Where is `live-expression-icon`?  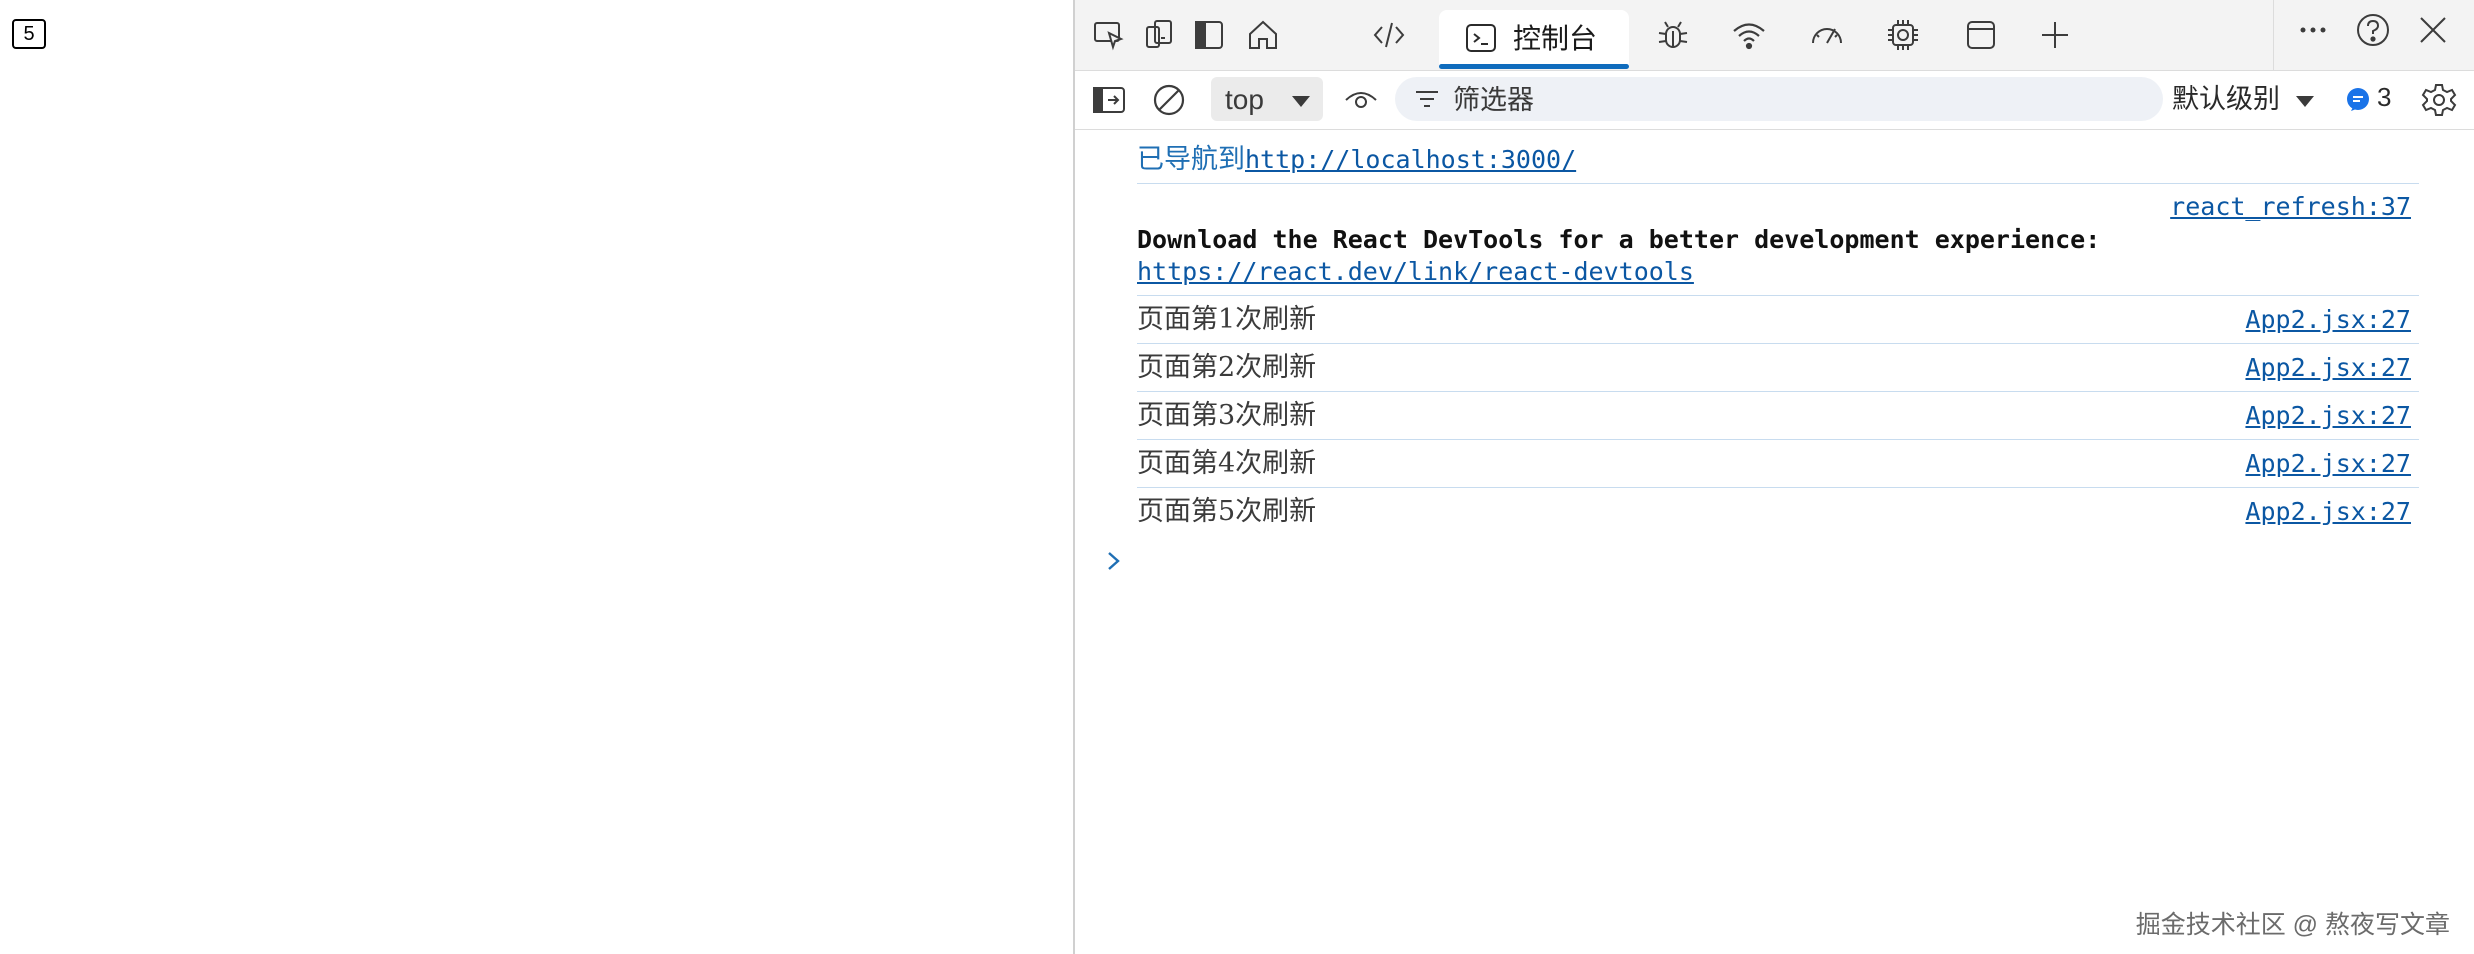
live-expression-icon is located at coordinates (1361, 100).